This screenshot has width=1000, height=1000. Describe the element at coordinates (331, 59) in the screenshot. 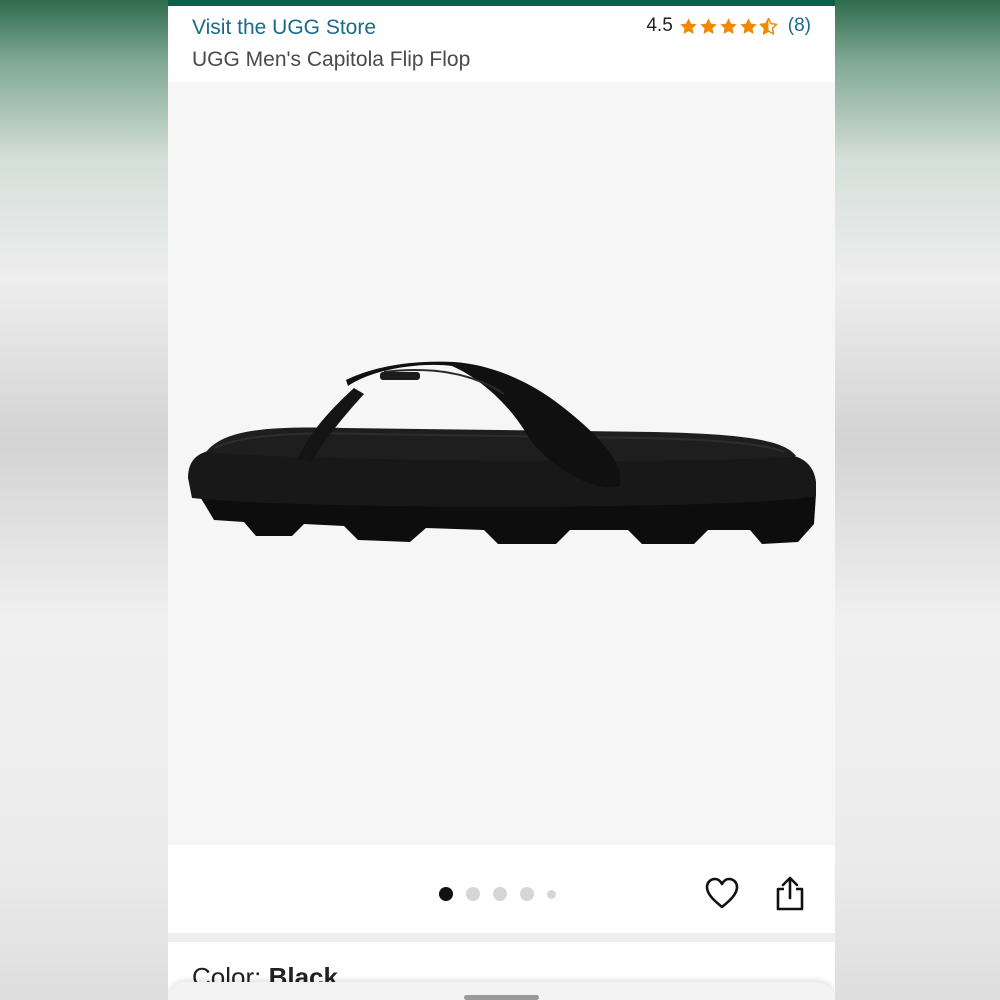

I see `product-title: UGG Men's Capitola Flip Flop` at that location.